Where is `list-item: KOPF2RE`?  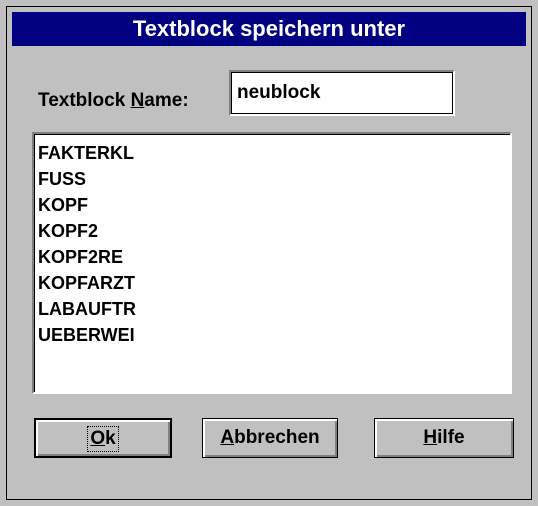 list-item: KOPF2RE is located at coordinates (274, 257).